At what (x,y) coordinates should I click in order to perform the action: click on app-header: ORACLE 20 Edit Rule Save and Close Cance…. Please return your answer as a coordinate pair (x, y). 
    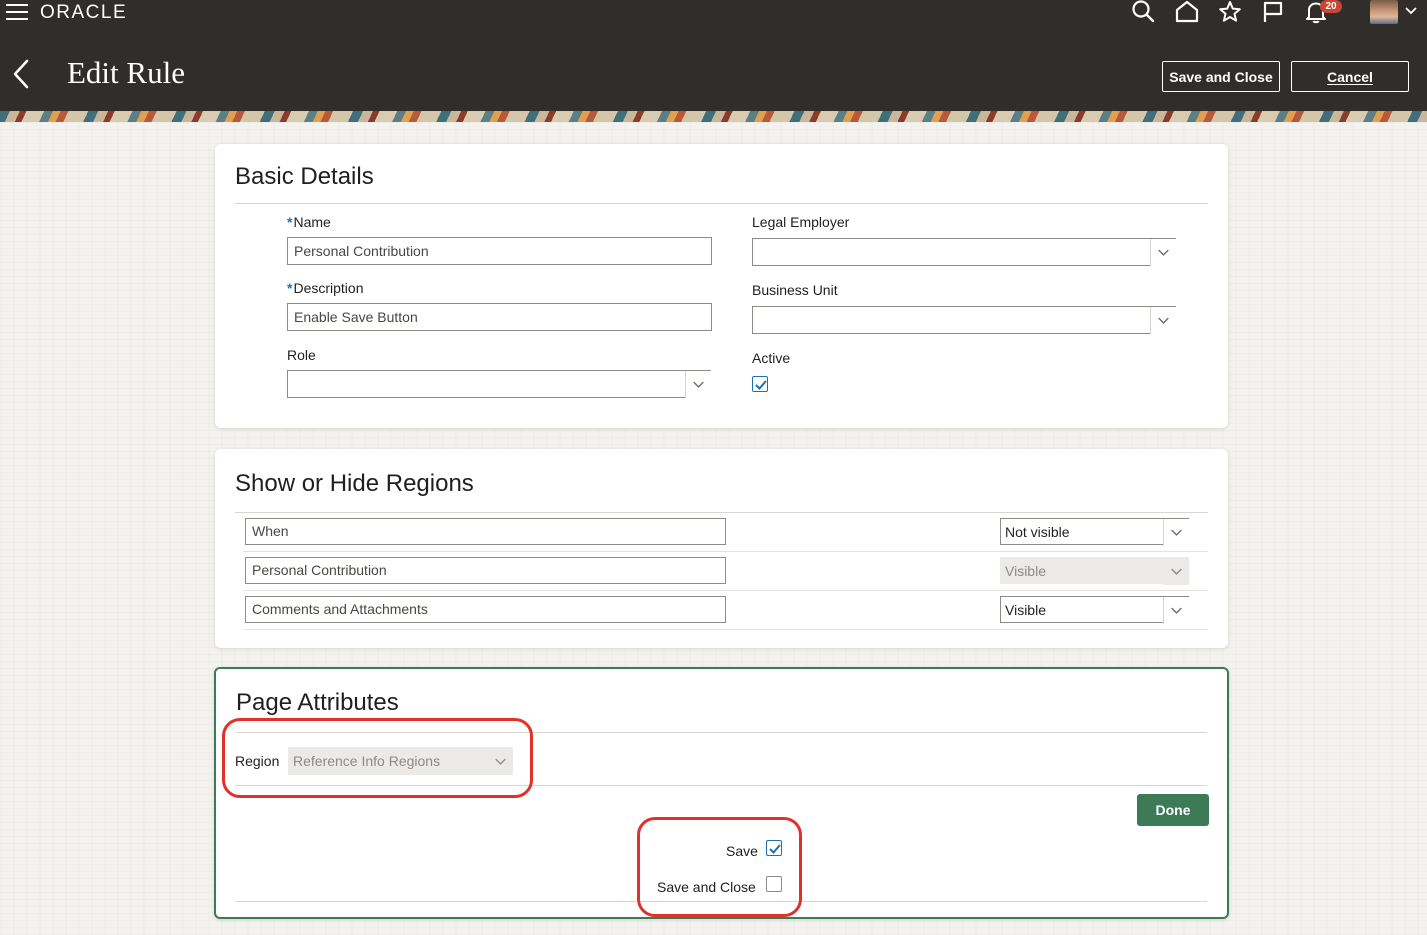
    Looking at the image, I should click on (713, 55).